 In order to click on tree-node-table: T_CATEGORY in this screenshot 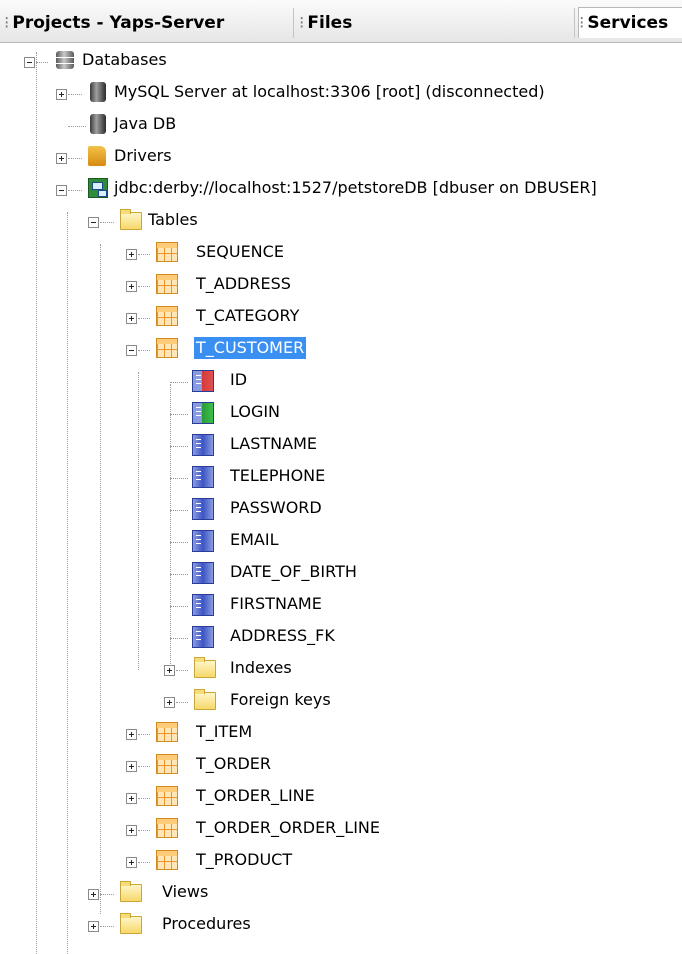, I will do `click(341, 320)`.